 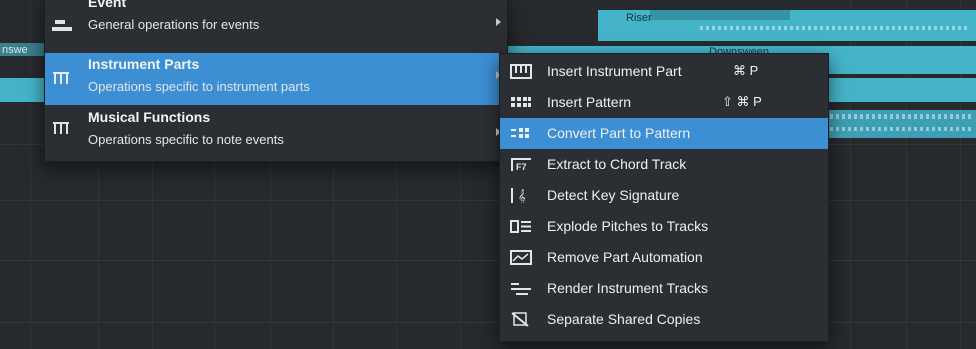 What do you see at coordinates (276, 26) in the screenshot?
I see `menu-item-event: Event General operations for events` at bounding box center [276, 26].